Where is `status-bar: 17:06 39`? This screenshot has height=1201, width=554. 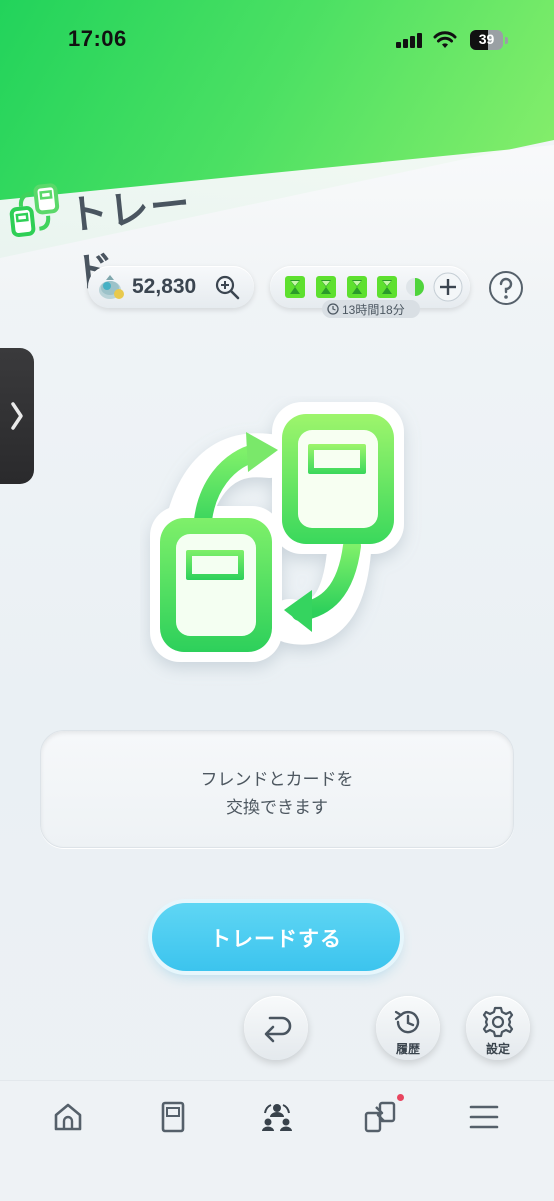
status-bar: 17:06 39 is located at coordinates (277, 40).